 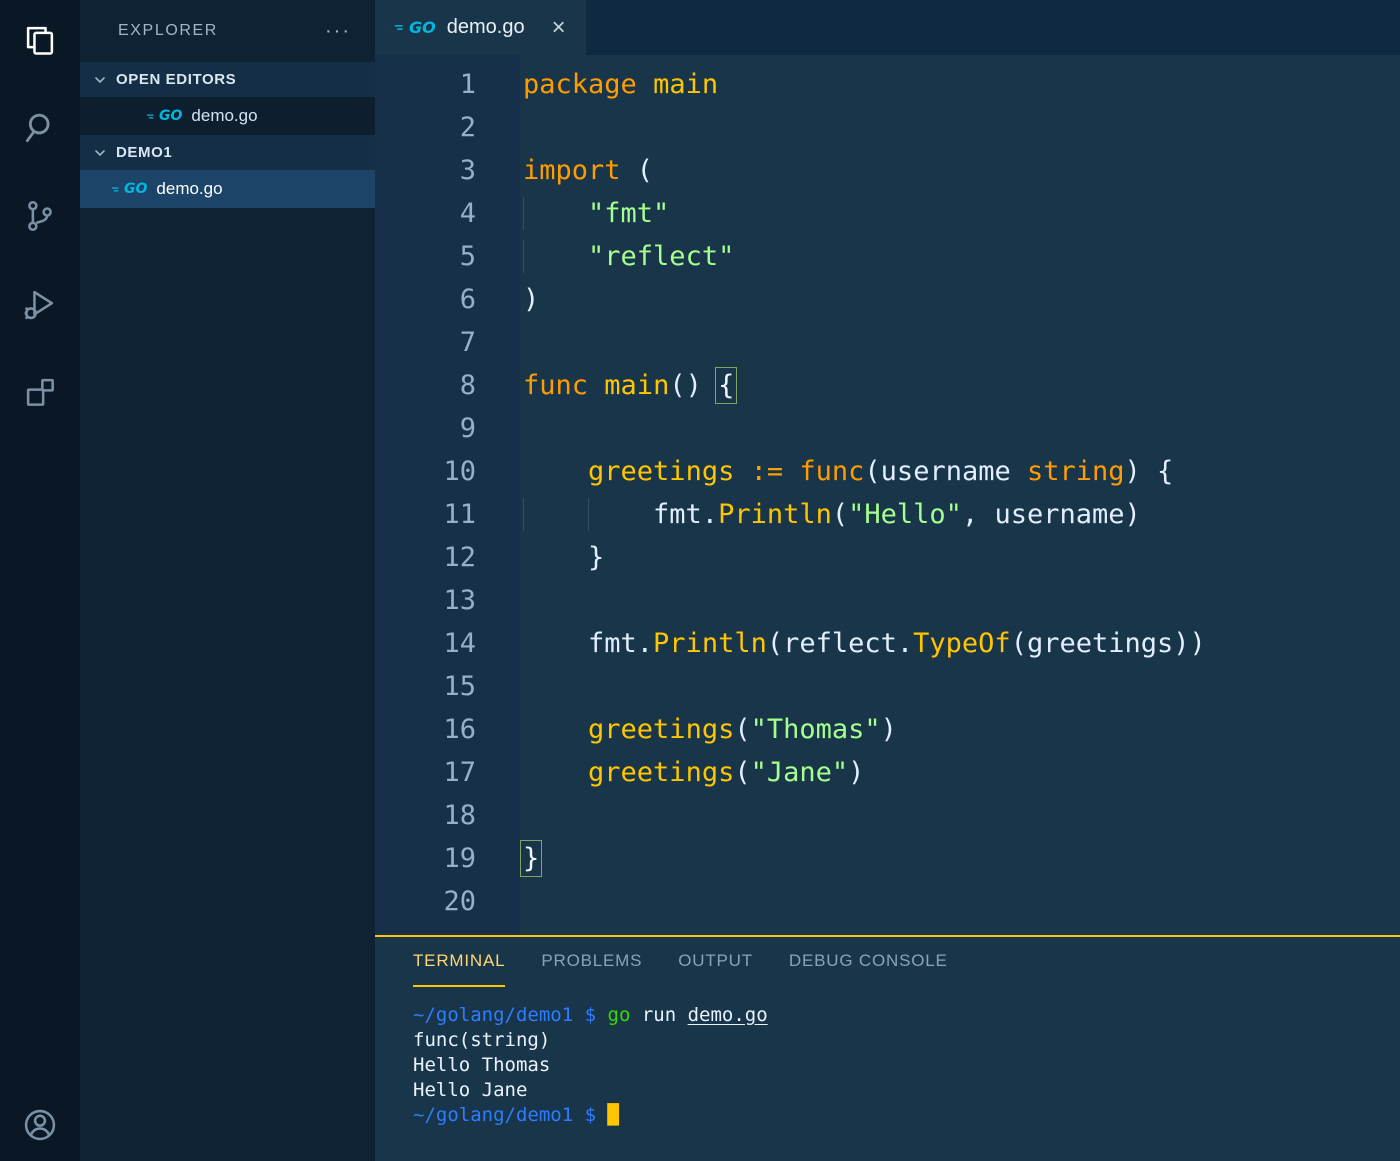 I want to click on code-token: {, so click(x=726, y=385).